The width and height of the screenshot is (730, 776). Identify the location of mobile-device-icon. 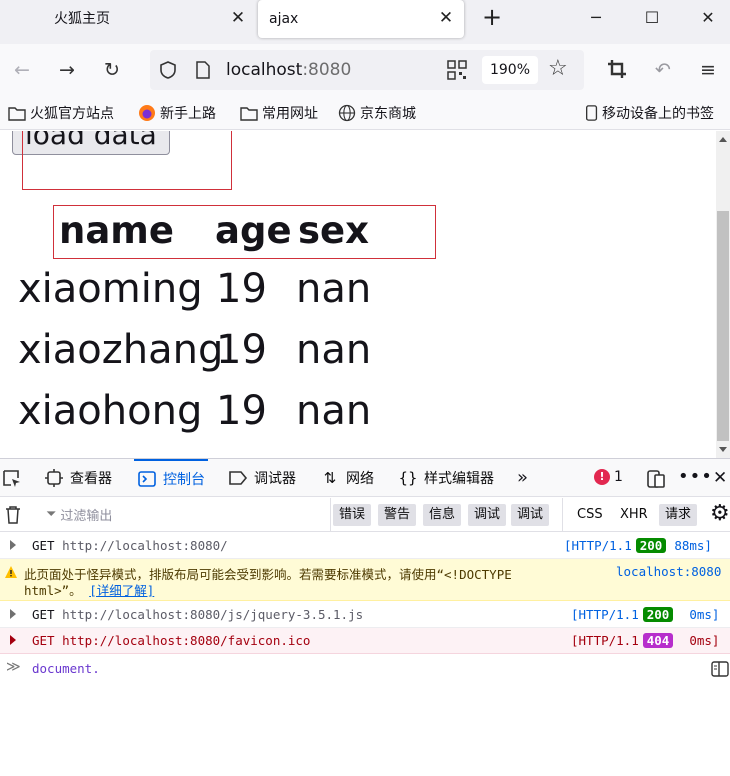
(592, 113).